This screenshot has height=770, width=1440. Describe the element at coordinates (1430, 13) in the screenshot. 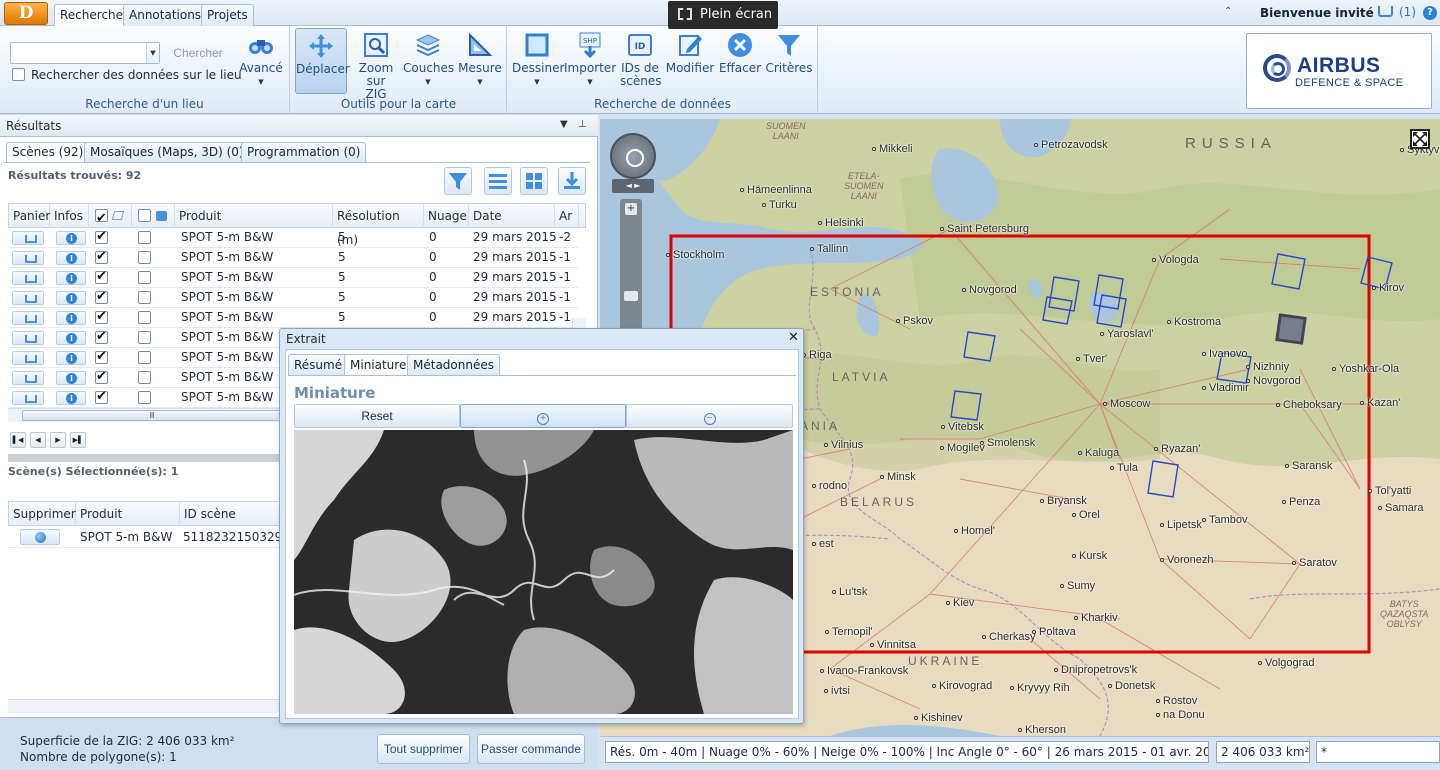

I see `help-icon: ?` at that location.